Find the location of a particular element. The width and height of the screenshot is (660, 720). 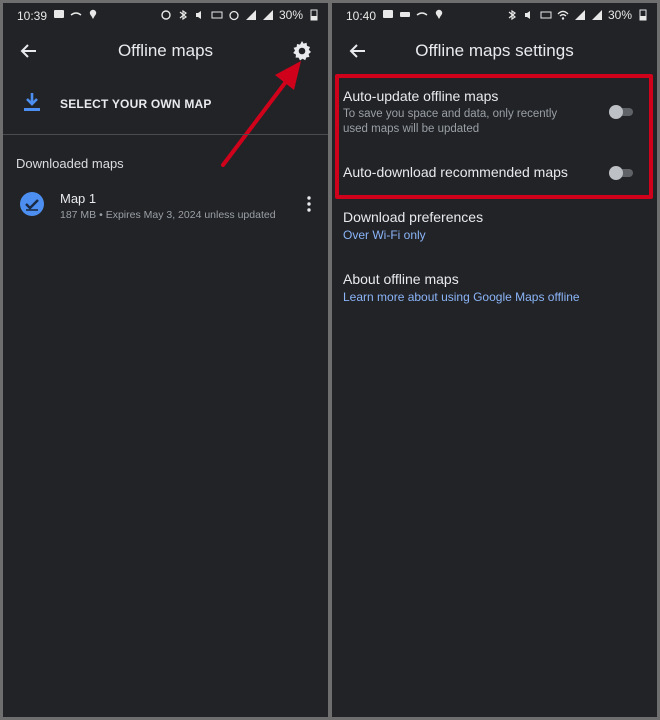

auto-download-setting: Auto-download recommended maps is located at coordinates (493, 172).